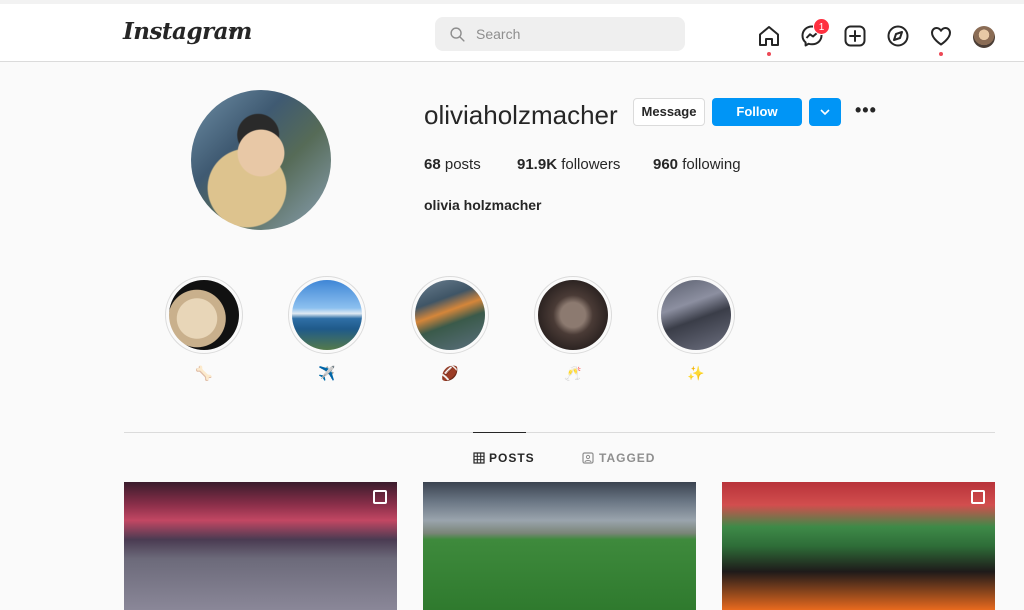 The height and width of the screenshot is (610, 1024). What do you see at coordinates (627, 458) in the screenshot?
I see `tab-tagged: TAGGED` at bounding box center [627, 458].